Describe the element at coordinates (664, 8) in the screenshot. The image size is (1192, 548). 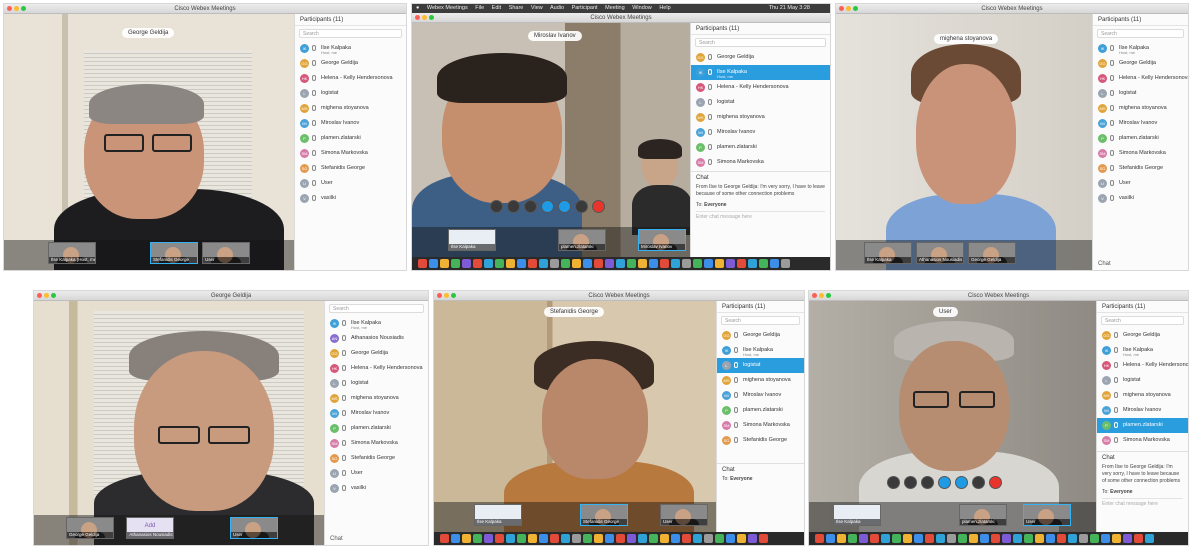
I see `menu-help: Help` at that location.